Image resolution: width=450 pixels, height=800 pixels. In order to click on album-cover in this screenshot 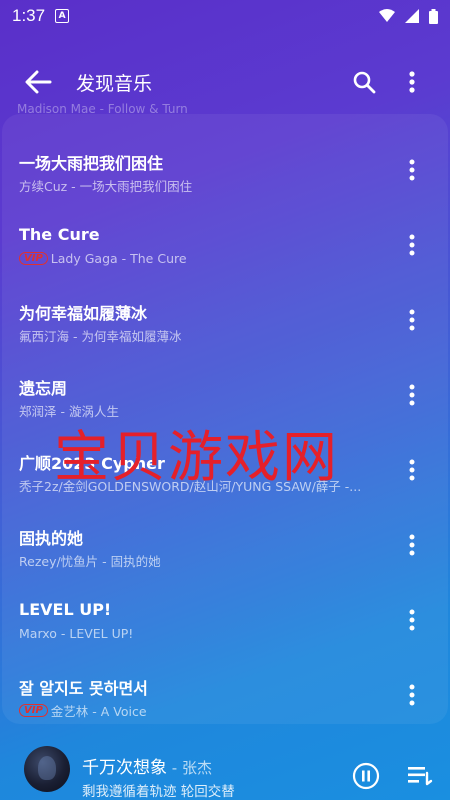, I will do `click(47, 769)`.